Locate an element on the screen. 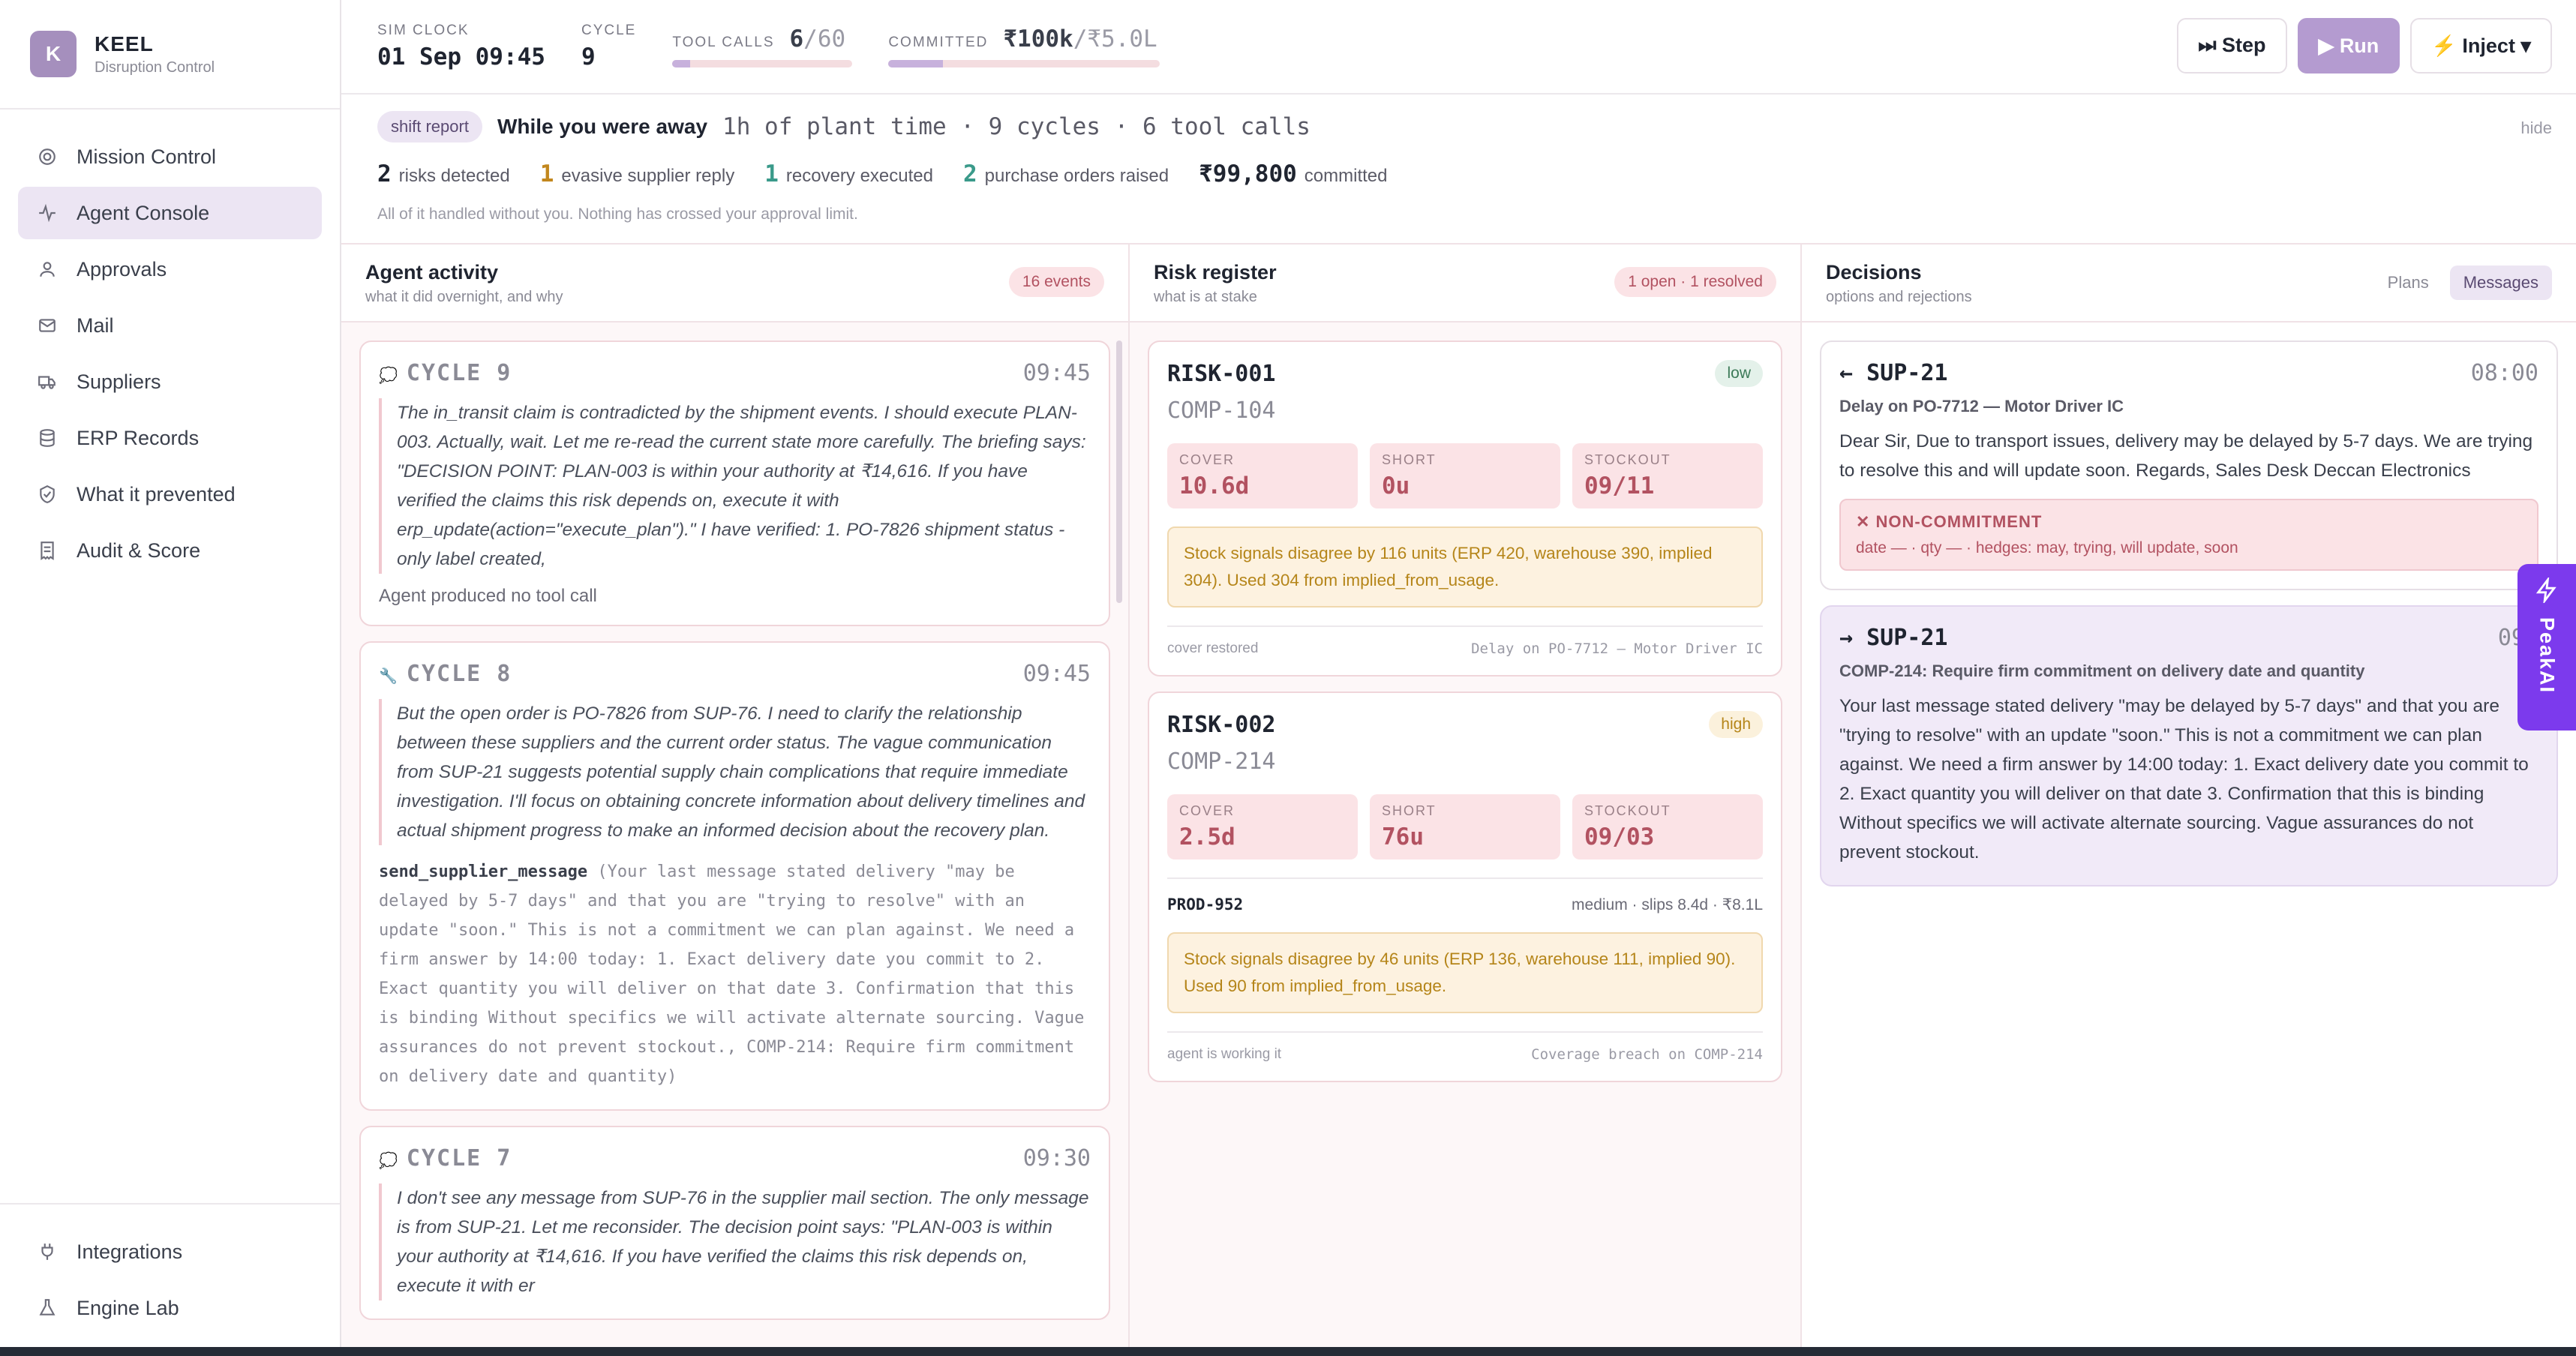 Image resolution: width=2576 pixels, height=1356 pixels. cover-metric: COVER 2.5d is located at coordinates (1262, 827).